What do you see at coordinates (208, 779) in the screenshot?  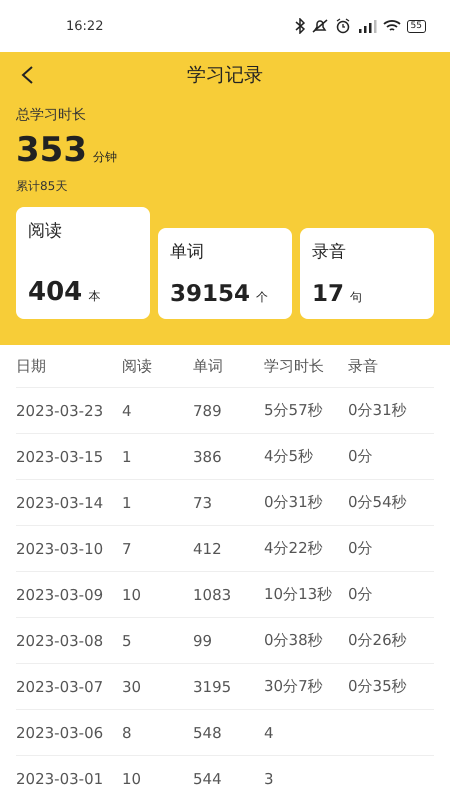 I see `table-cell-text: 544` at bounding box center [208, 779].